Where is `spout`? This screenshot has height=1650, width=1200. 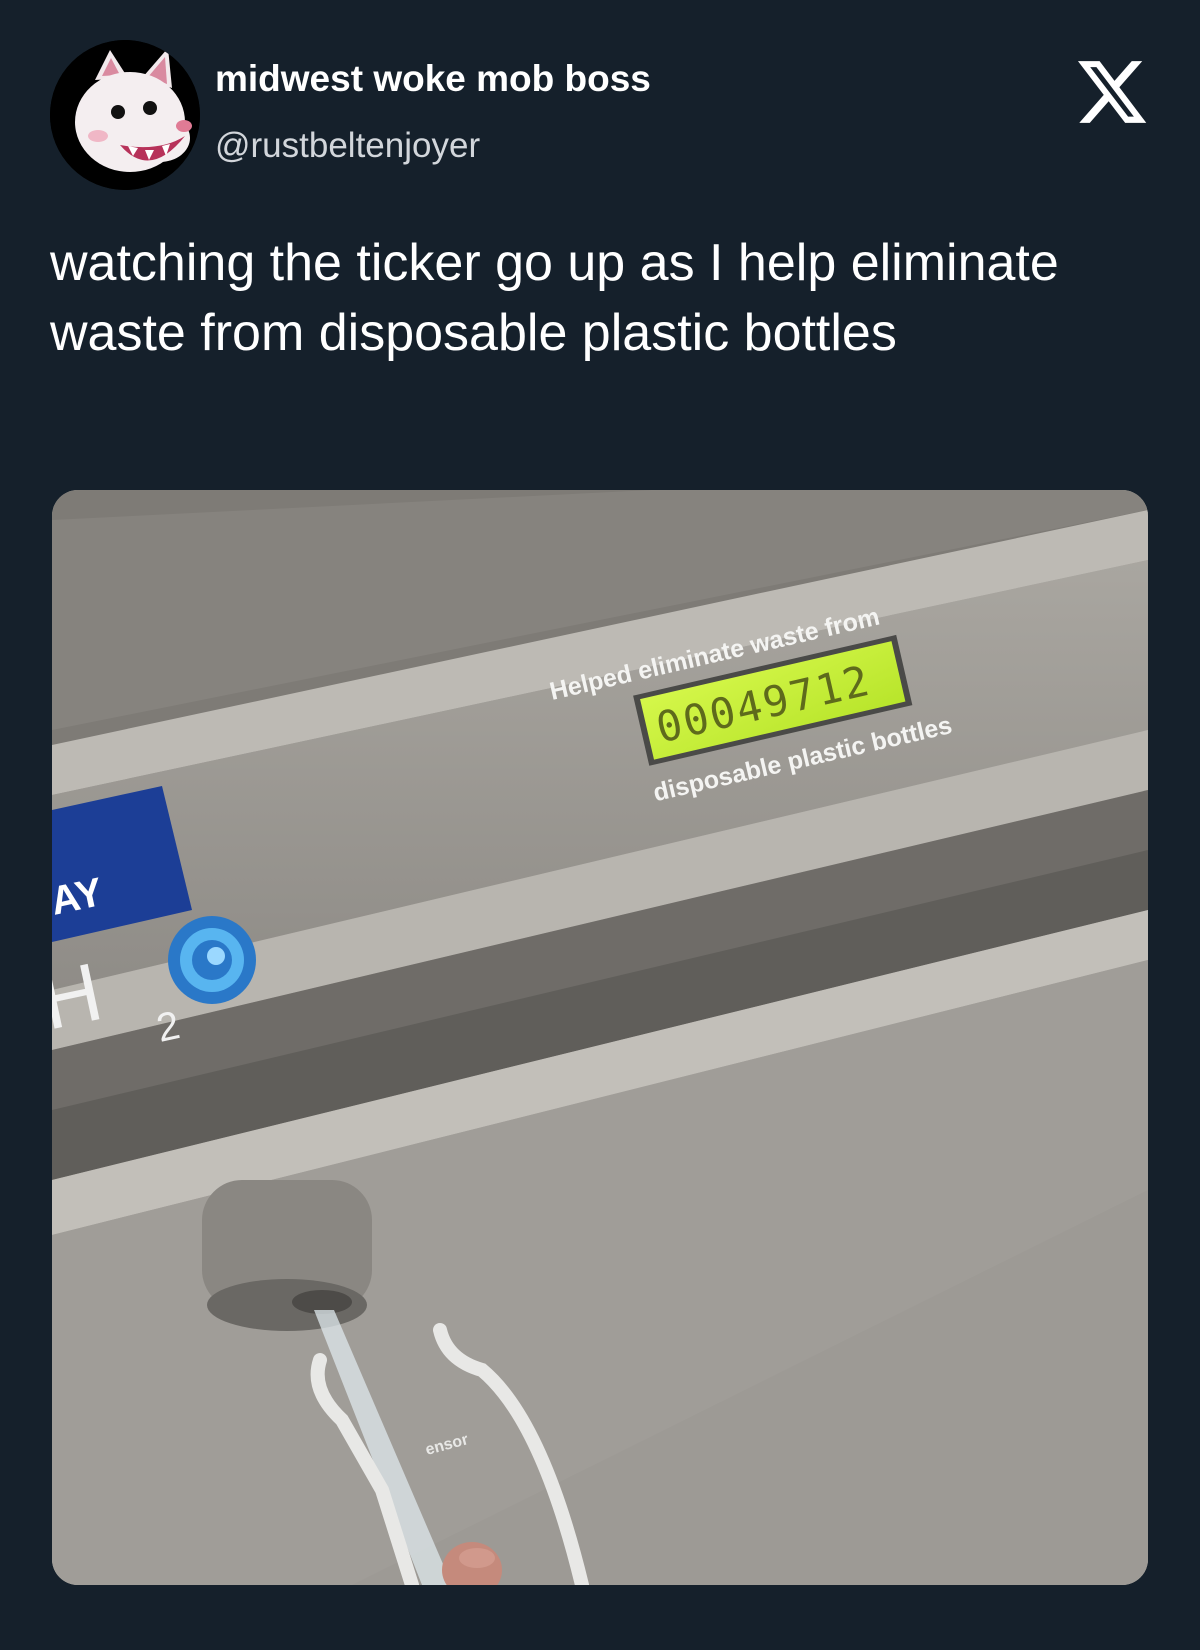 spout is located at coordinates (287, 1255).